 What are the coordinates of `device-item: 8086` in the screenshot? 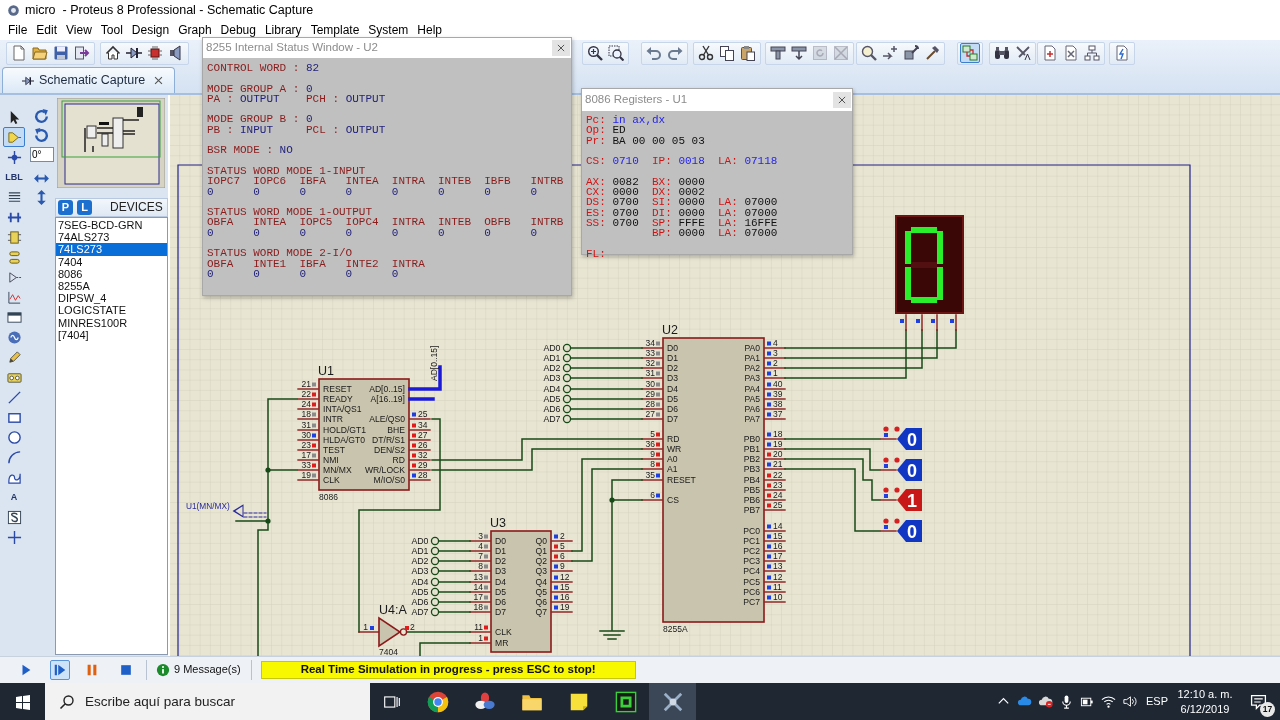 It's located at (111, 273).